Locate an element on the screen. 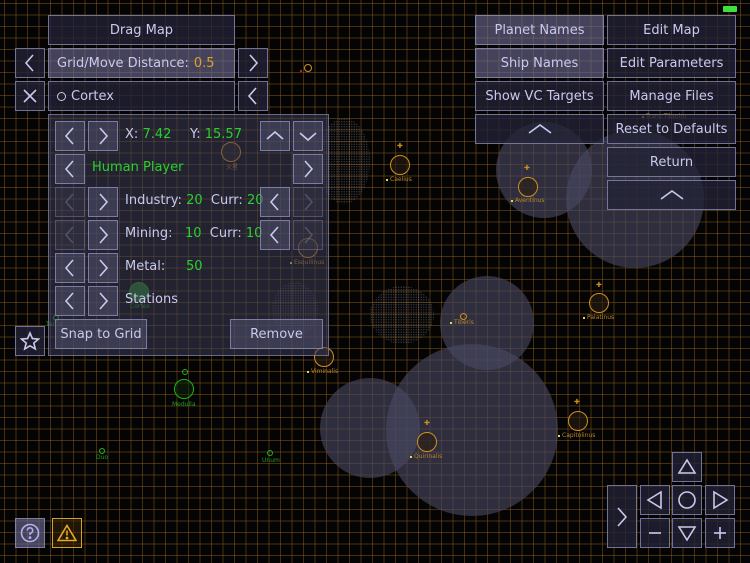 The image size is (750, 563). industry-curr-decrease-button is located at coordinates (275, 202).